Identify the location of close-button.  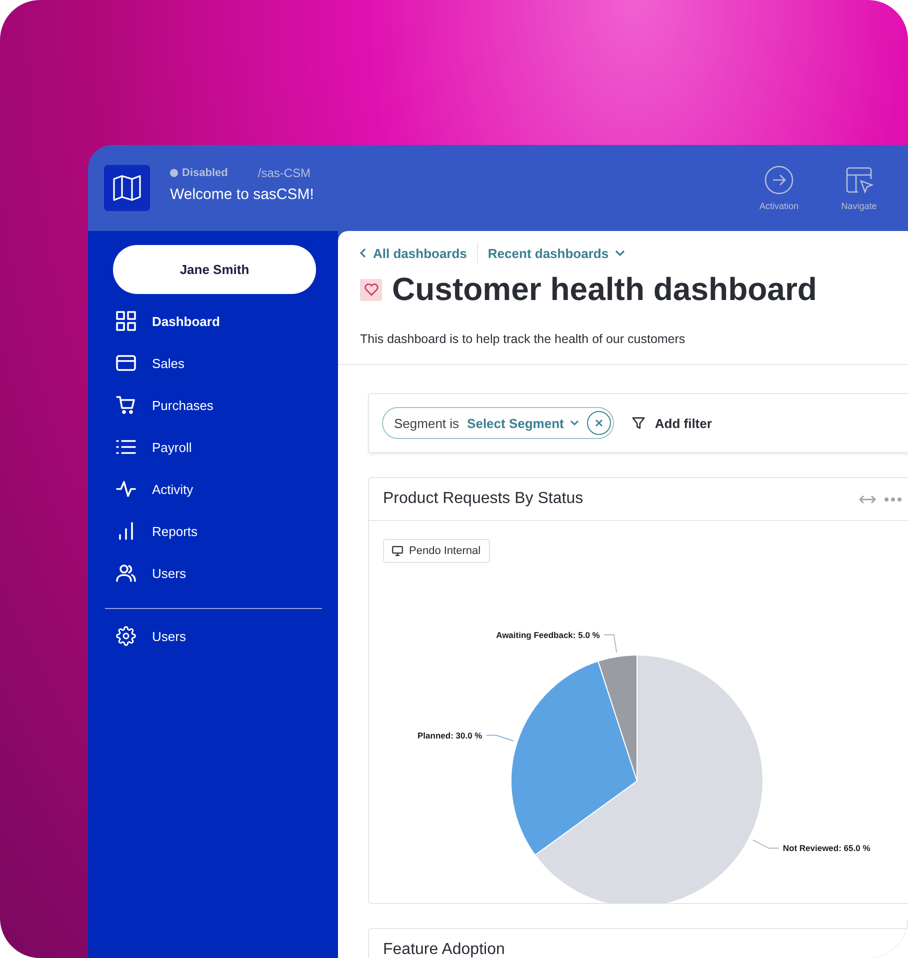
(598, 423).